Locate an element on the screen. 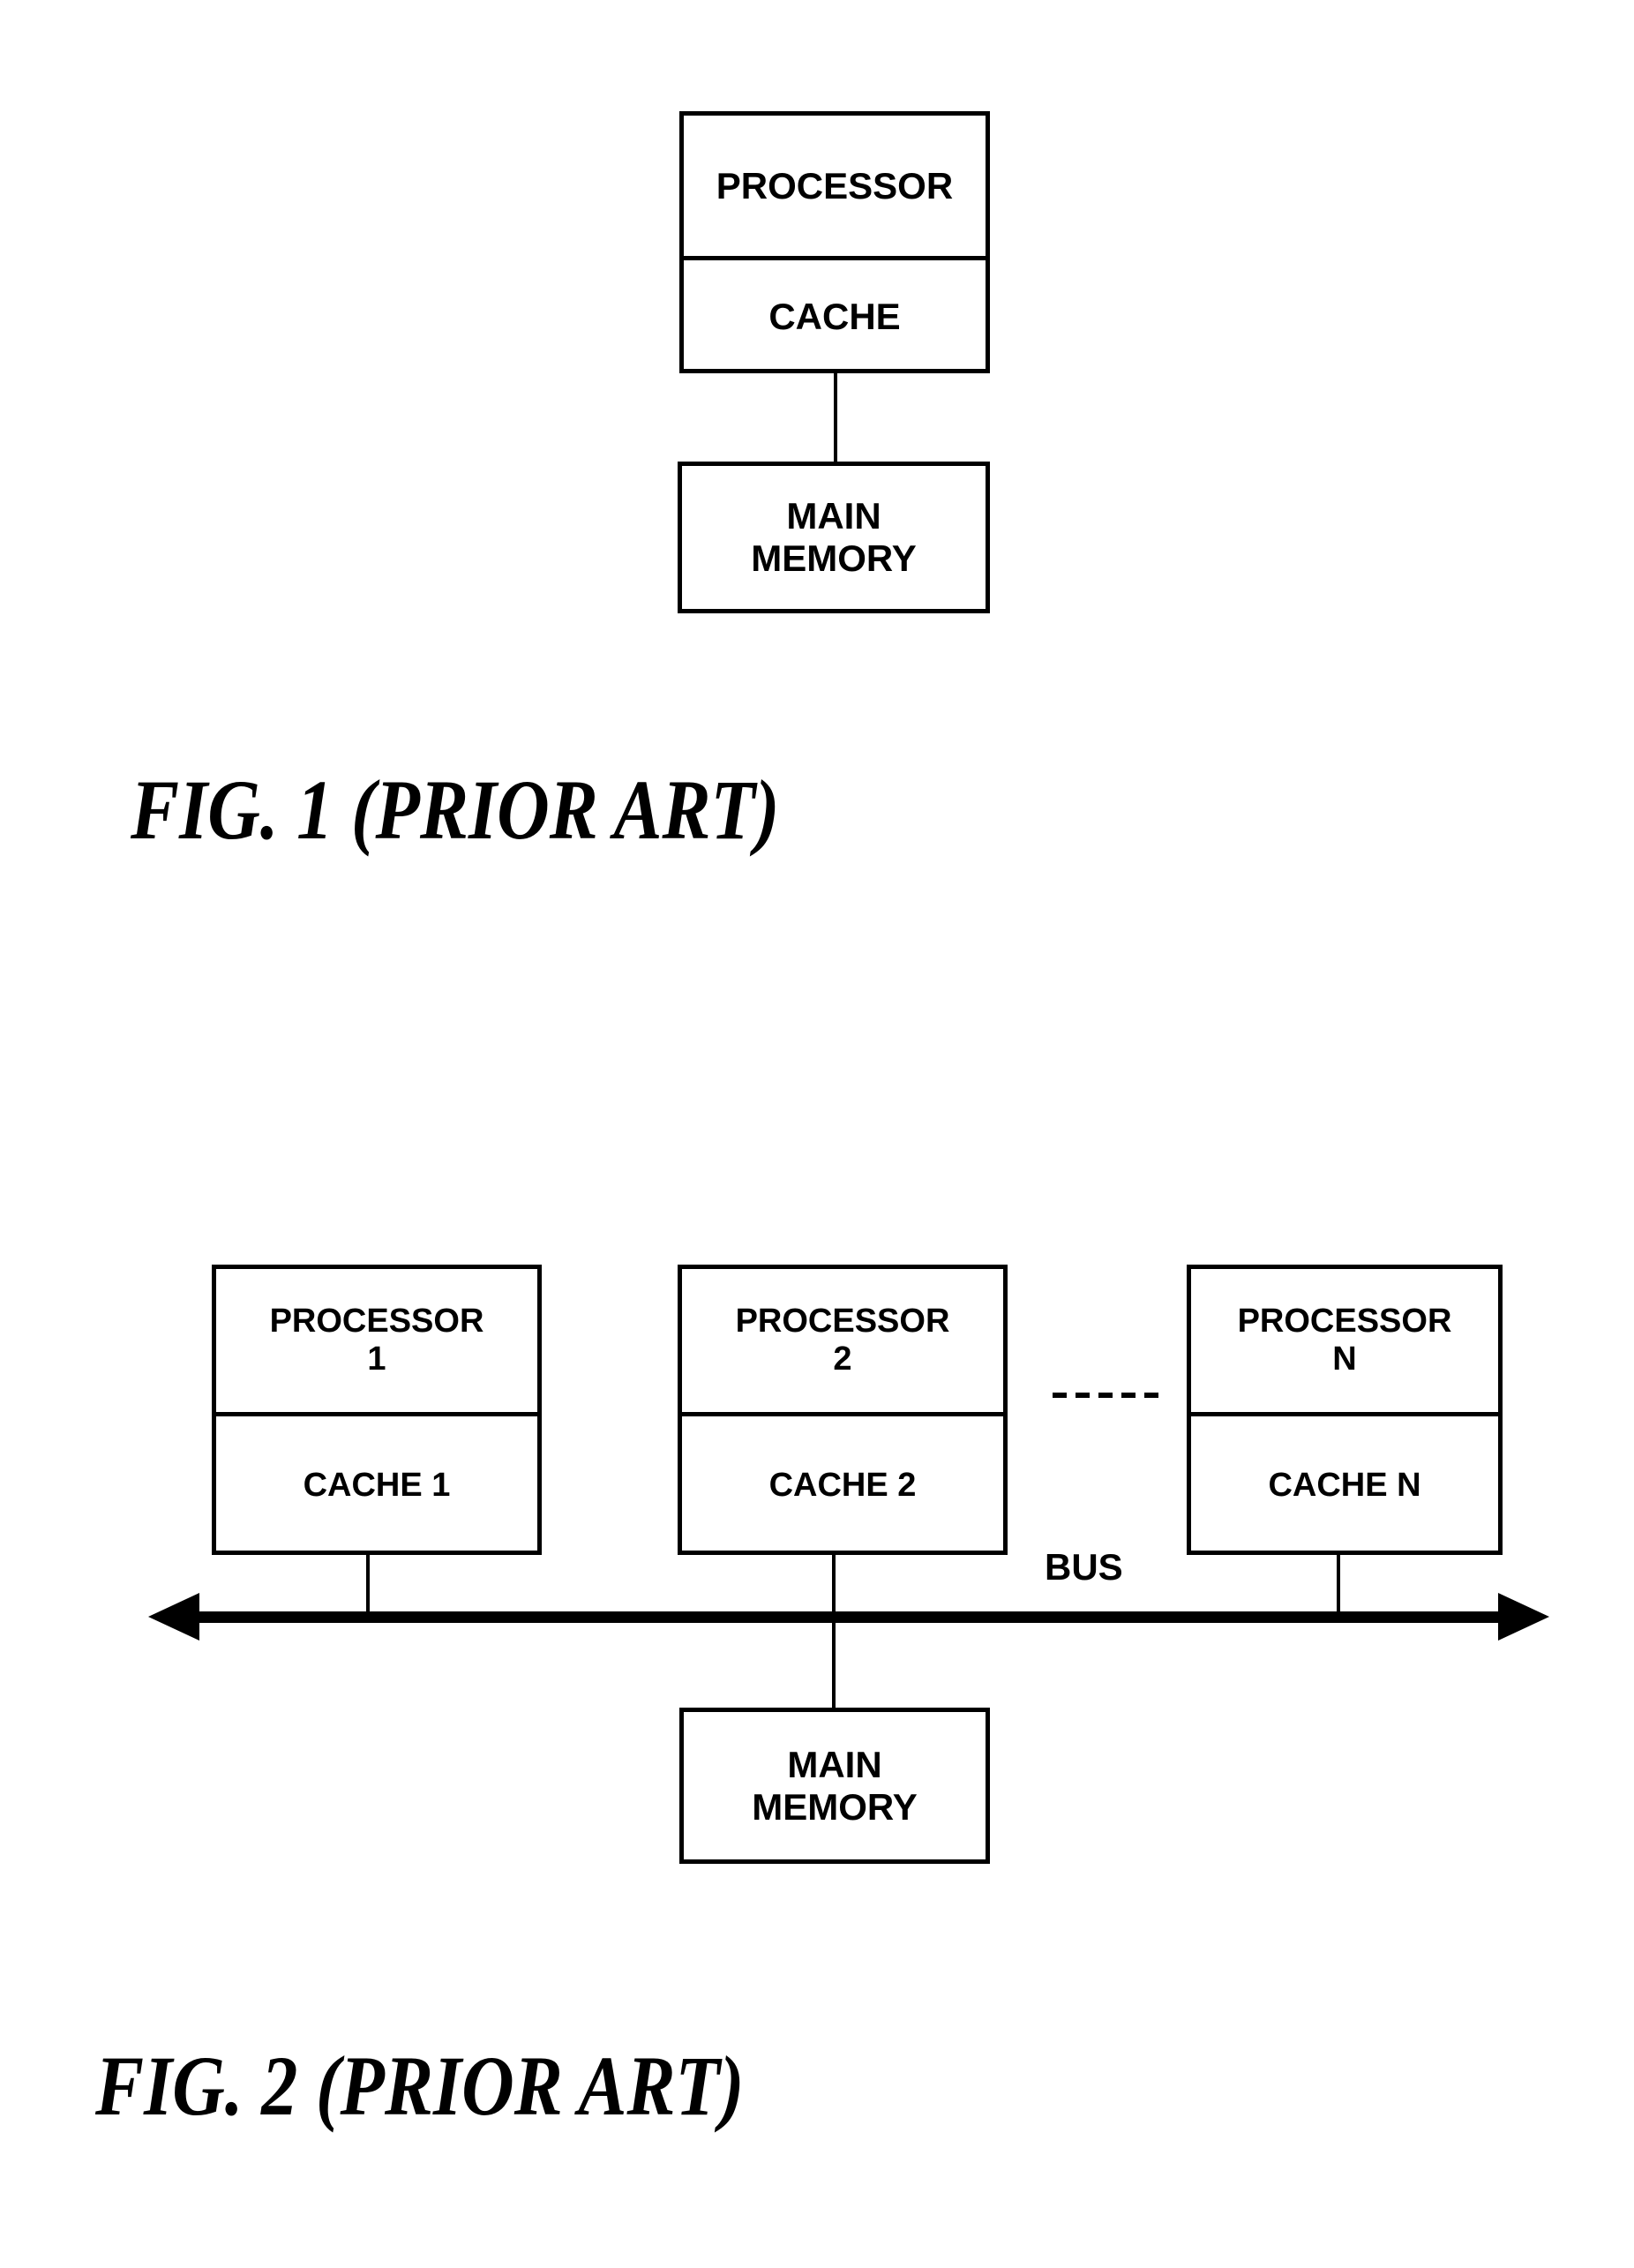 The width and height of the screenshot is (1634, 2268). fig2-bus-label: BUS is located at coordinates (1084, 1567).